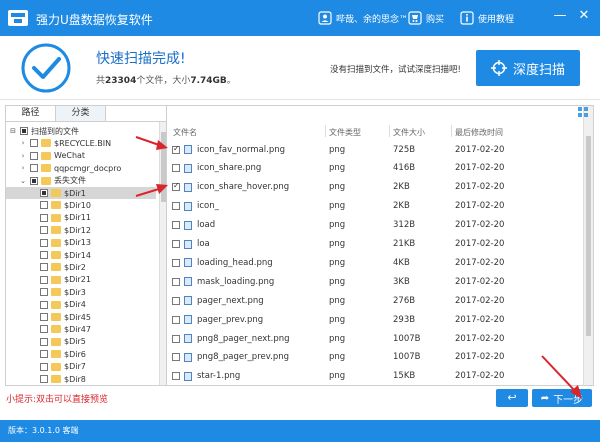  I want to click on file-row: png8_pager_next.png png 1007B 2017-02-20, so click(376, 338).